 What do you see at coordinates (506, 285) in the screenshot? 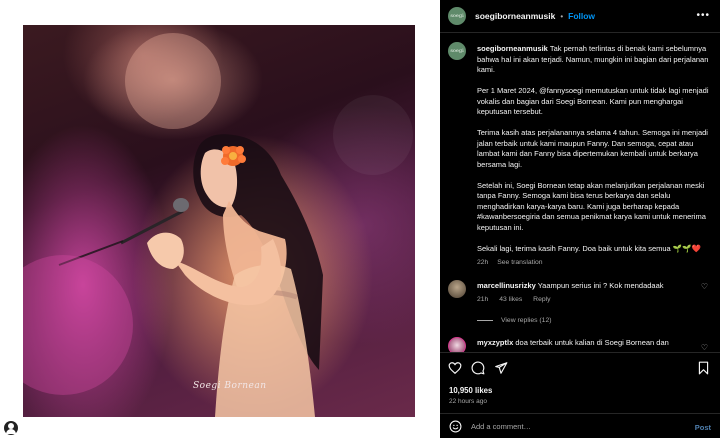
I see `commenter-username: marcellinusrizky` at bounding box center [506, 285].